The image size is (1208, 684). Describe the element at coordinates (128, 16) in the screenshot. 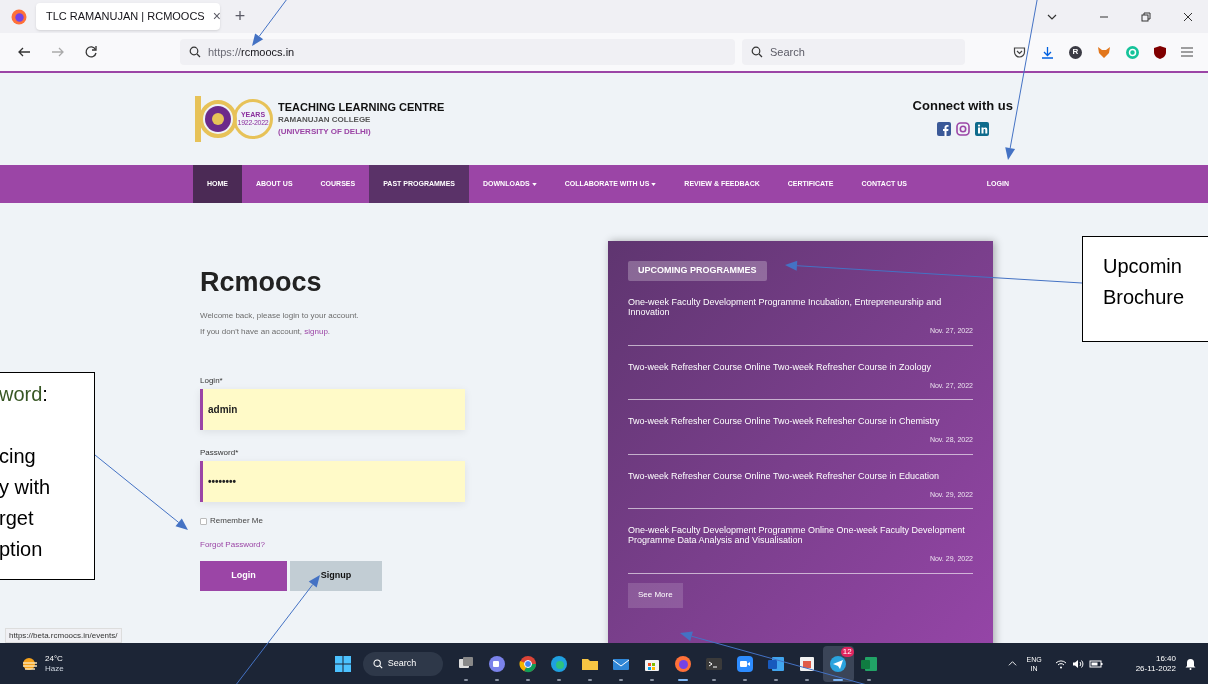

I see `browser-tab: TLC RAMANUJAN | RCMOOCS ×` at that location.